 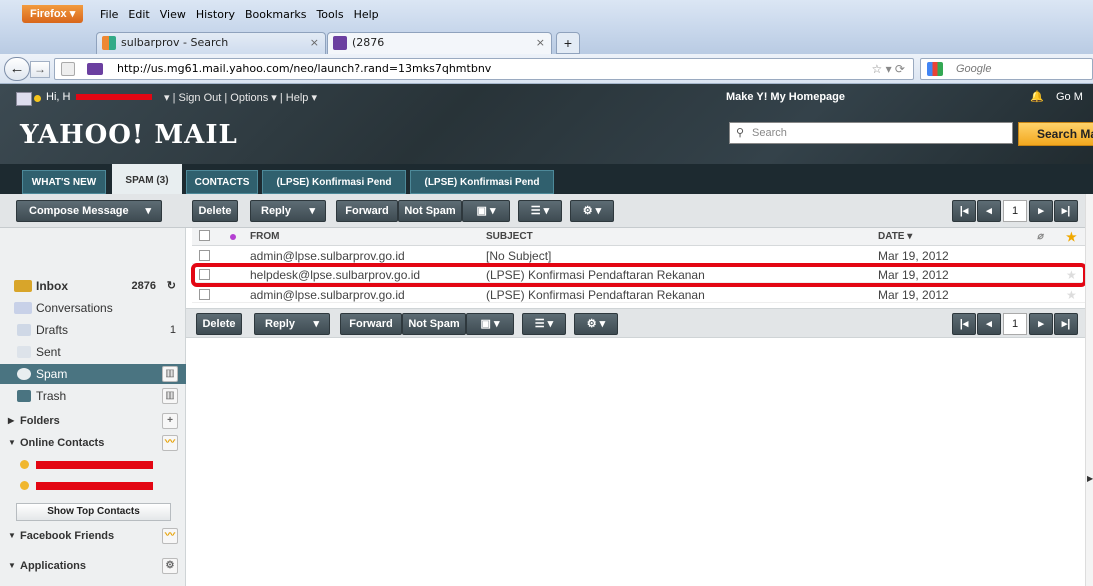 I want to click on menu-bookmarks: Bookmarks, so click(x=275, y=14).